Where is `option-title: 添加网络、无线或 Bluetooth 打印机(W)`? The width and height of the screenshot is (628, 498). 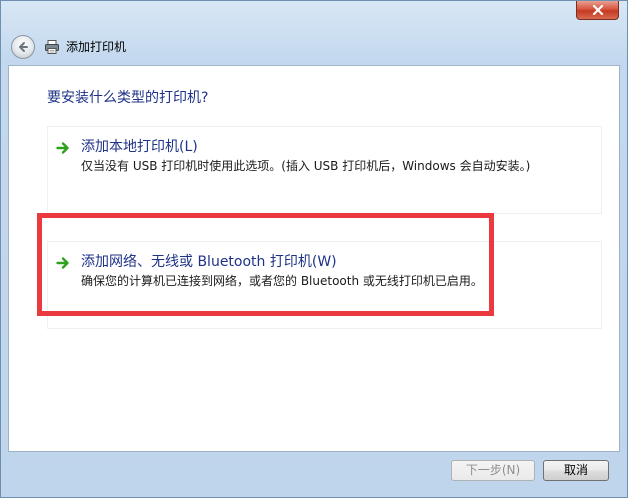 option-title: 添加网络、无线或 Bluetooth 打印机(W) is located at coordinates (209, 262).